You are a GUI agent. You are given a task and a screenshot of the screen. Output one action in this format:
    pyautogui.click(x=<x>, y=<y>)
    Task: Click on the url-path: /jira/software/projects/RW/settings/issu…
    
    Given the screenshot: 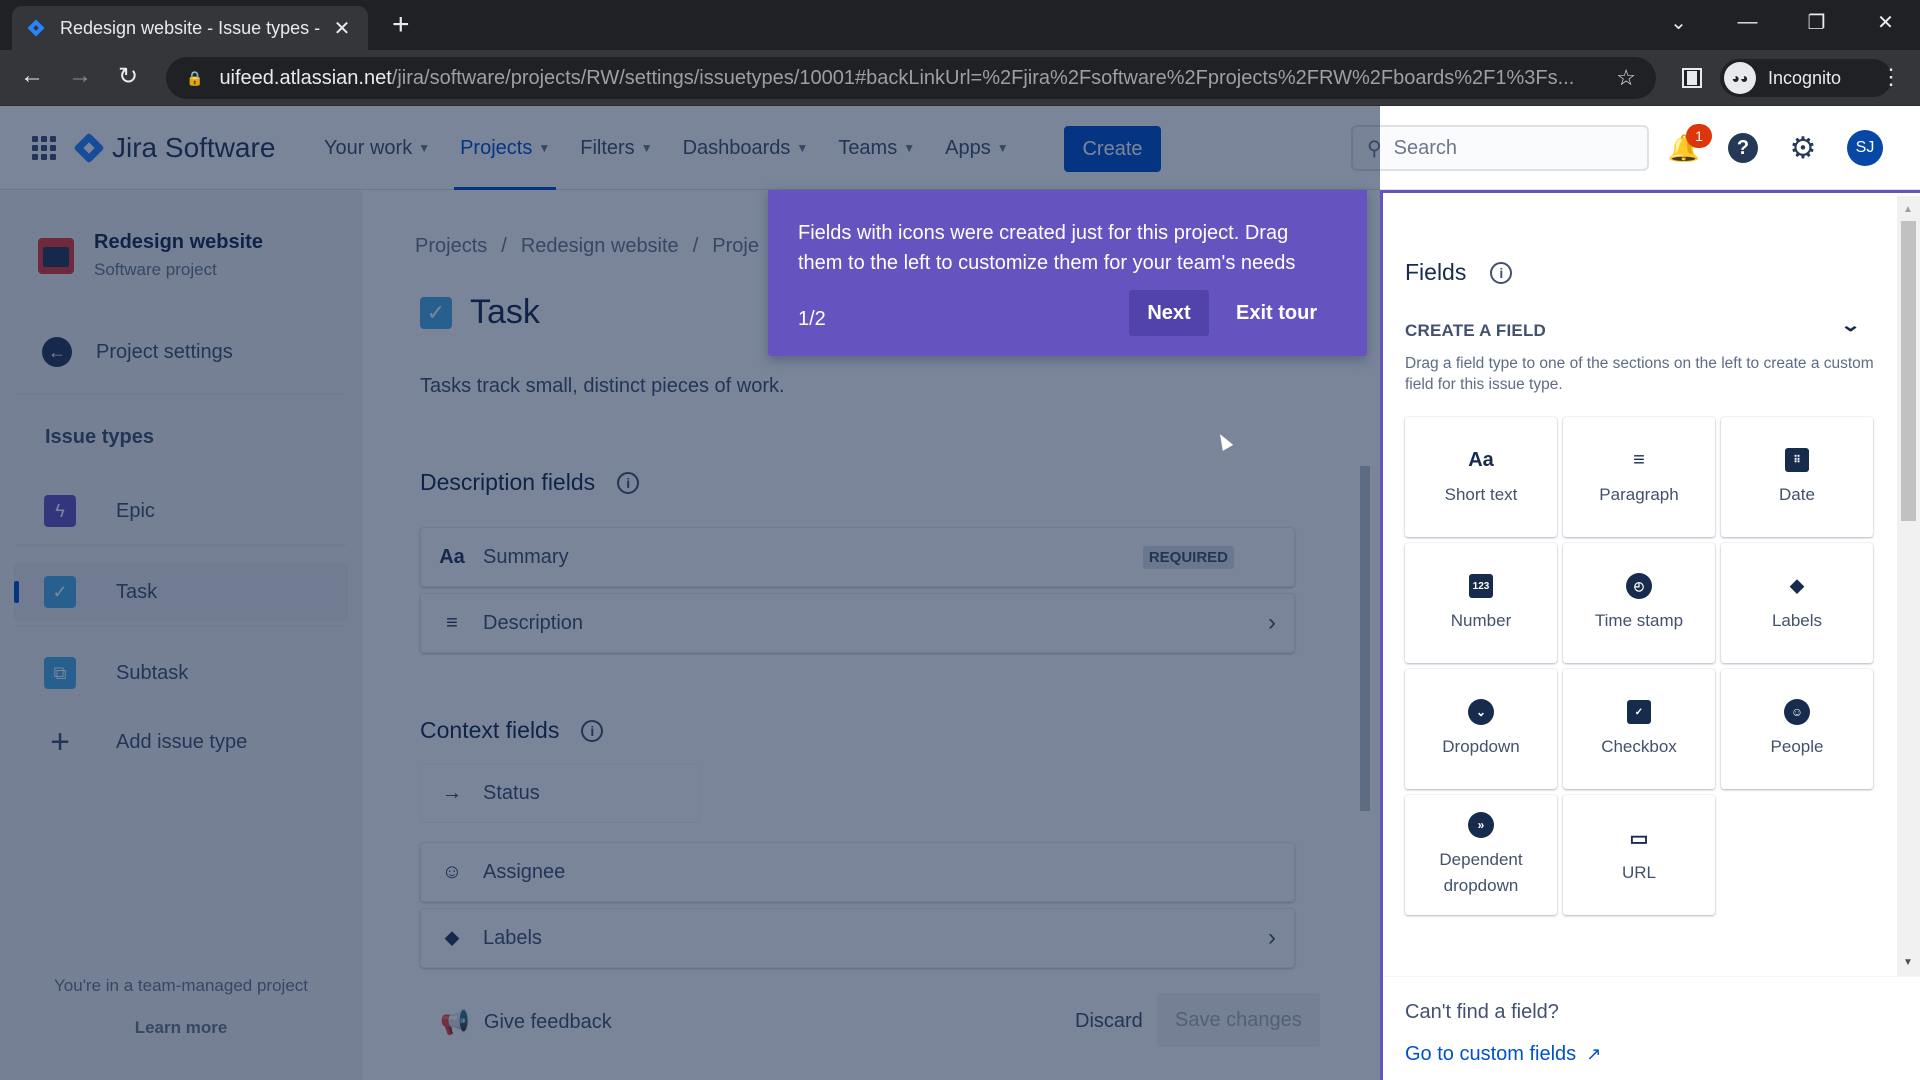 What is the action you would take?
    pyautogui.click(x=983, y=77)
    